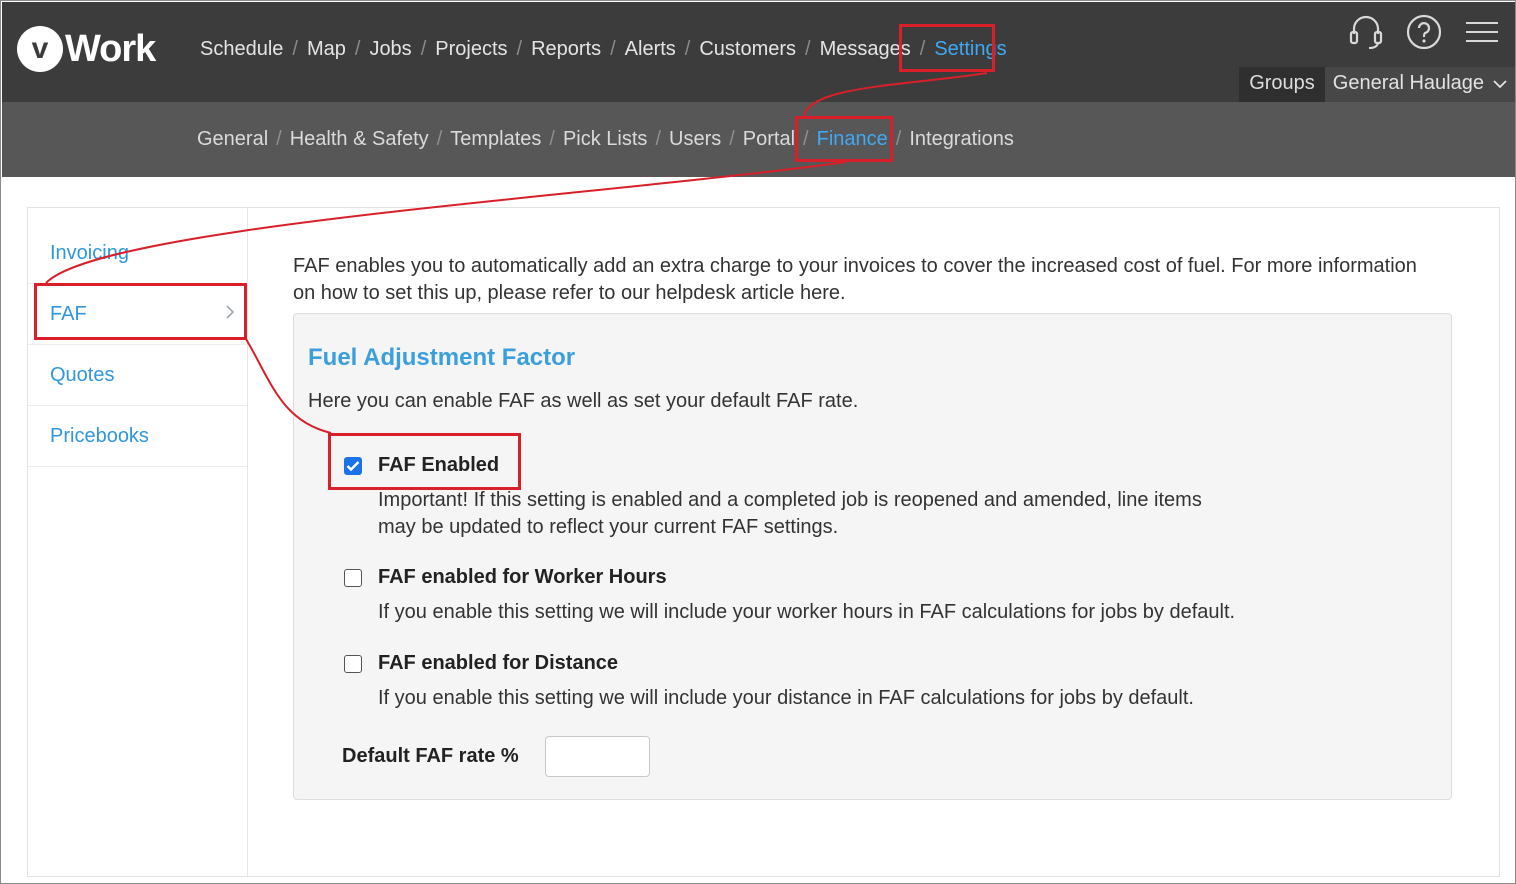  What do you see at coordinates (110, 48) in the screenshot?
I see `logo-text: Work` at bounding box center [110, 48].